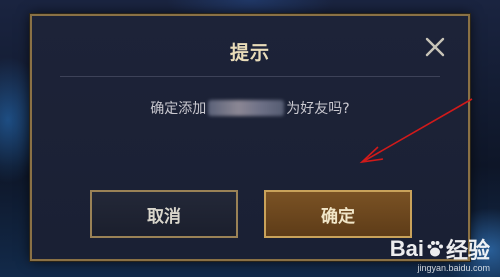 This screenshot has width=500, height=277. What do you see at coordinates (467, 250) in the screenshot?
I see `watermark-brand-right: 经验` at bounding box center [467, 250].